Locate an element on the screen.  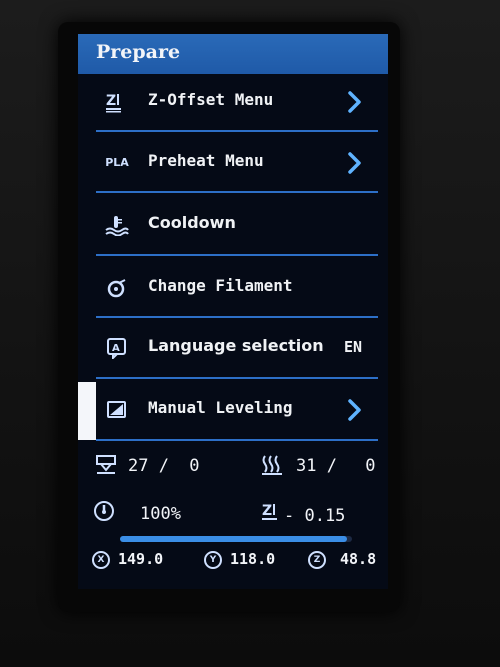
page-title: Prepare is located at coordinates (138, 52).